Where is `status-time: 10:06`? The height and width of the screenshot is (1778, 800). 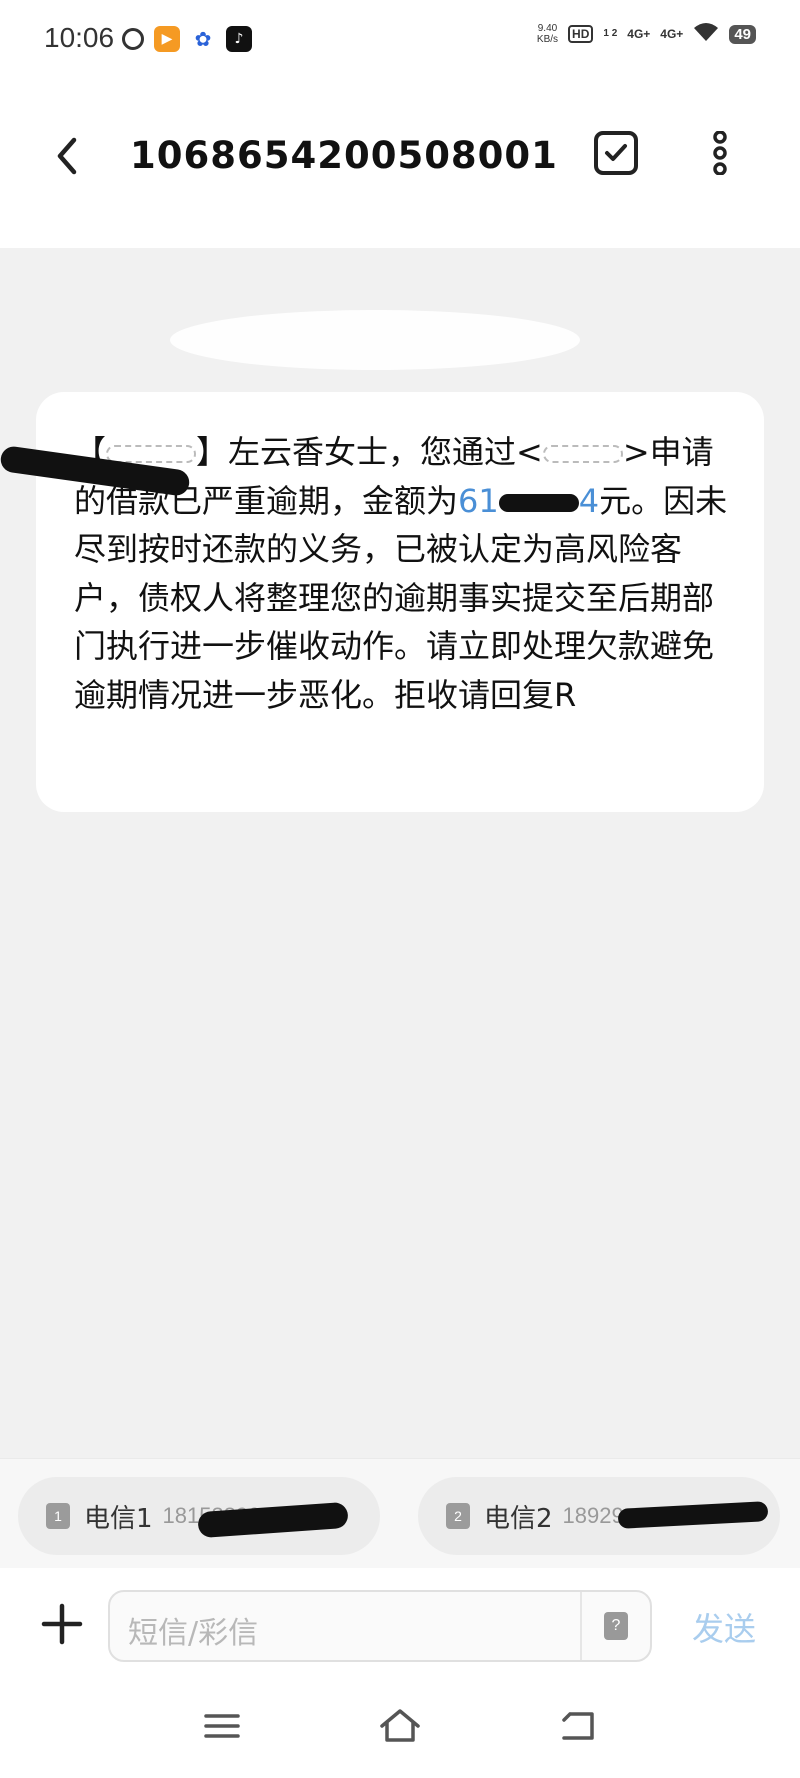 status-time: 10:06 is located at coordinates (79, 37).